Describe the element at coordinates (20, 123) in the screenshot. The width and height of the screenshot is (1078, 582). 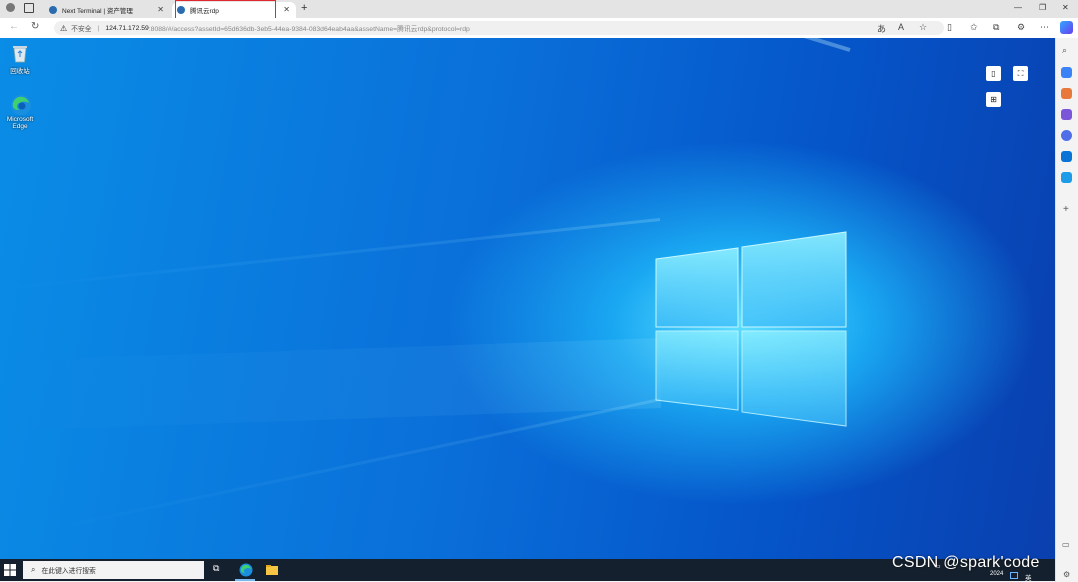
I see `desktop-icon-label: Microsoft Edge` at that location.